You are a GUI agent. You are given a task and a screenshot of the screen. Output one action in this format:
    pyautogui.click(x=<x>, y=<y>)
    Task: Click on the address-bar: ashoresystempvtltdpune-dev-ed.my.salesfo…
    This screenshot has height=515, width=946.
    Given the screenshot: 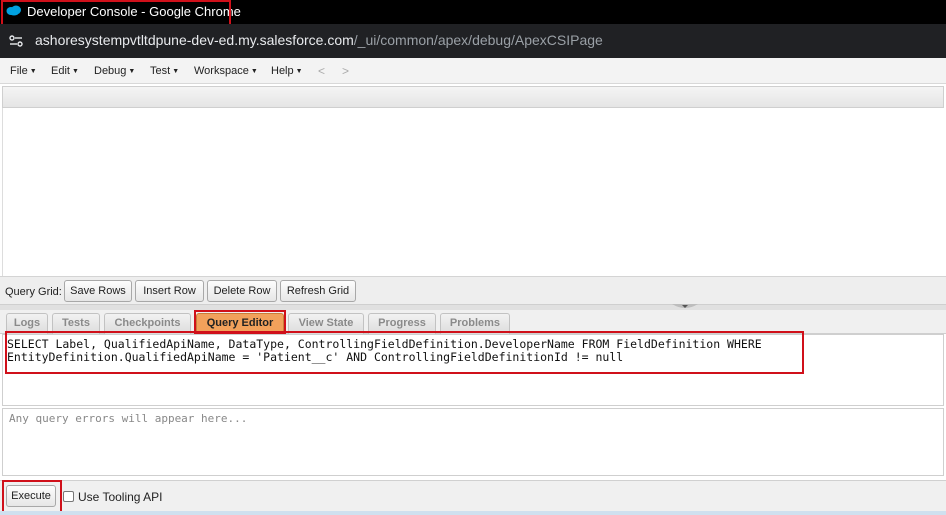 What is the action you would take?
    pyautogui.click(x=473, y=41)
    